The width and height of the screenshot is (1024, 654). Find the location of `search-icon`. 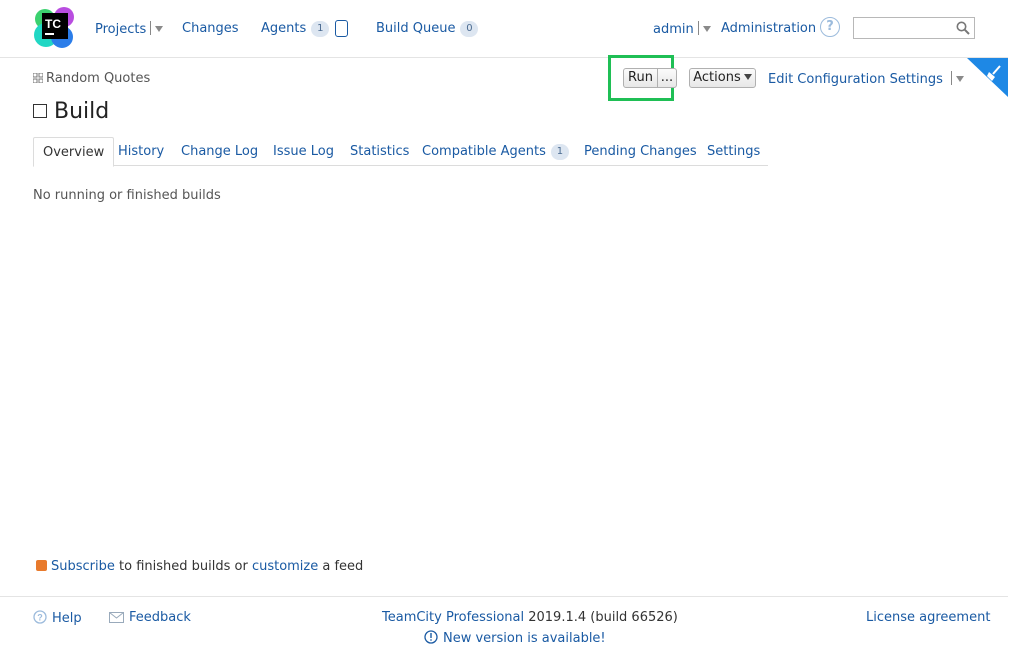

search-icon is located at coordinates (963, 28).